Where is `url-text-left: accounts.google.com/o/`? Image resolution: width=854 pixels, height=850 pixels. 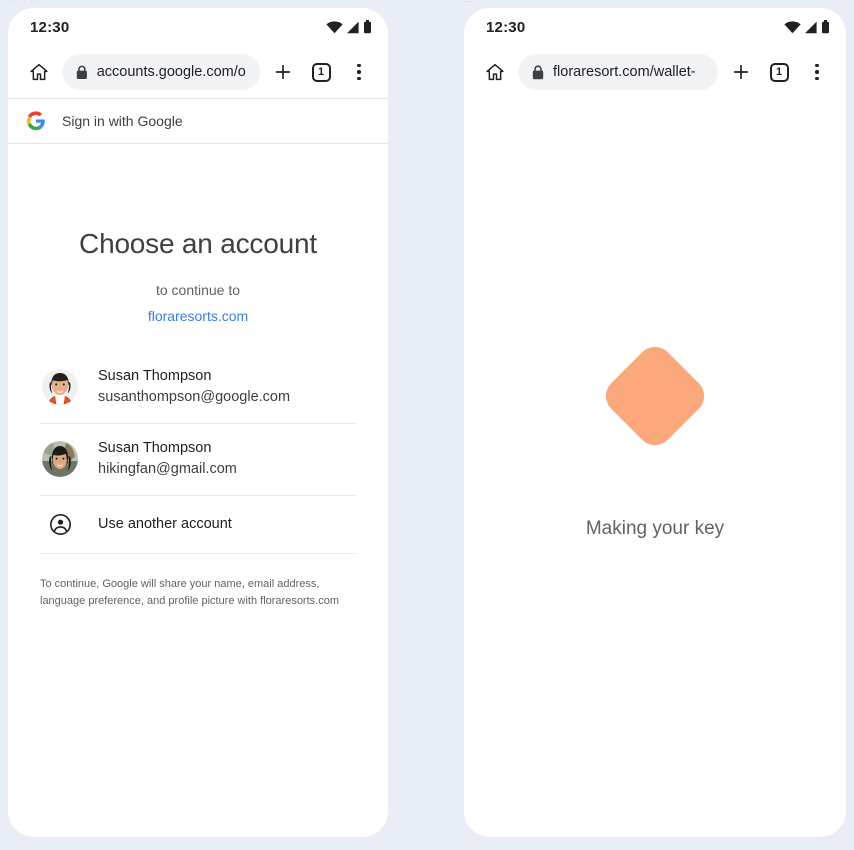
url-text-left: accounts.google.com/o/ is located at coordinates (171, 72).